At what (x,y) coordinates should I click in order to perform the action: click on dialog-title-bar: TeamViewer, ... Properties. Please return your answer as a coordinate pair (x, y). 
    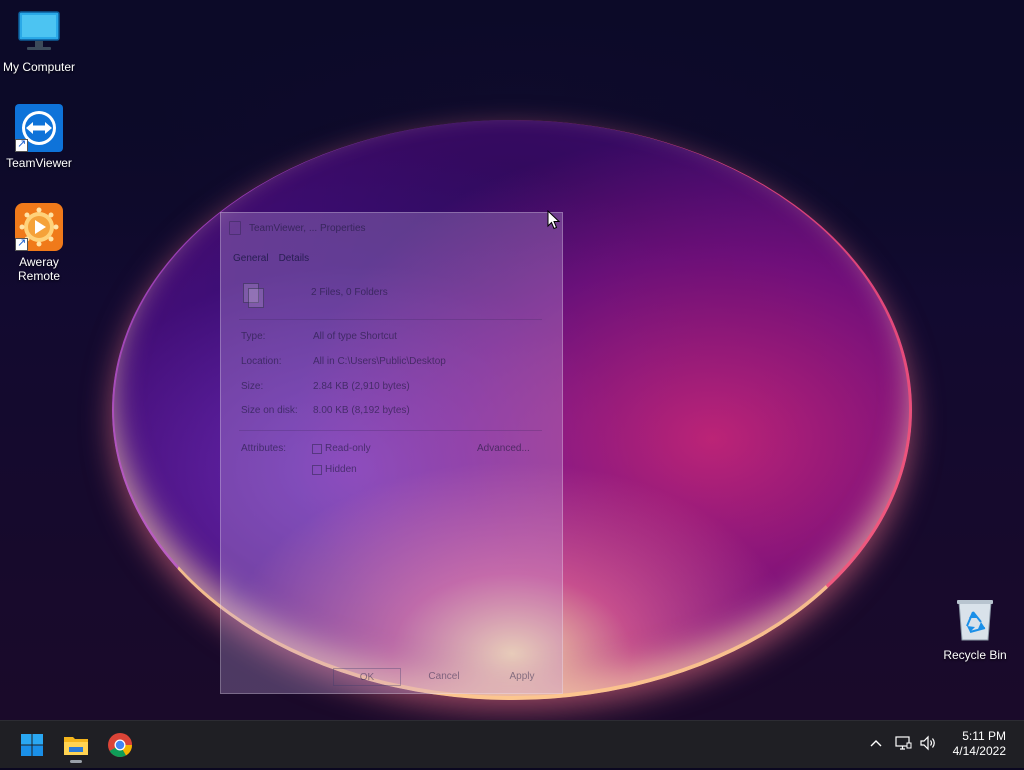
    Looking at the image, I should click on (297, 228).